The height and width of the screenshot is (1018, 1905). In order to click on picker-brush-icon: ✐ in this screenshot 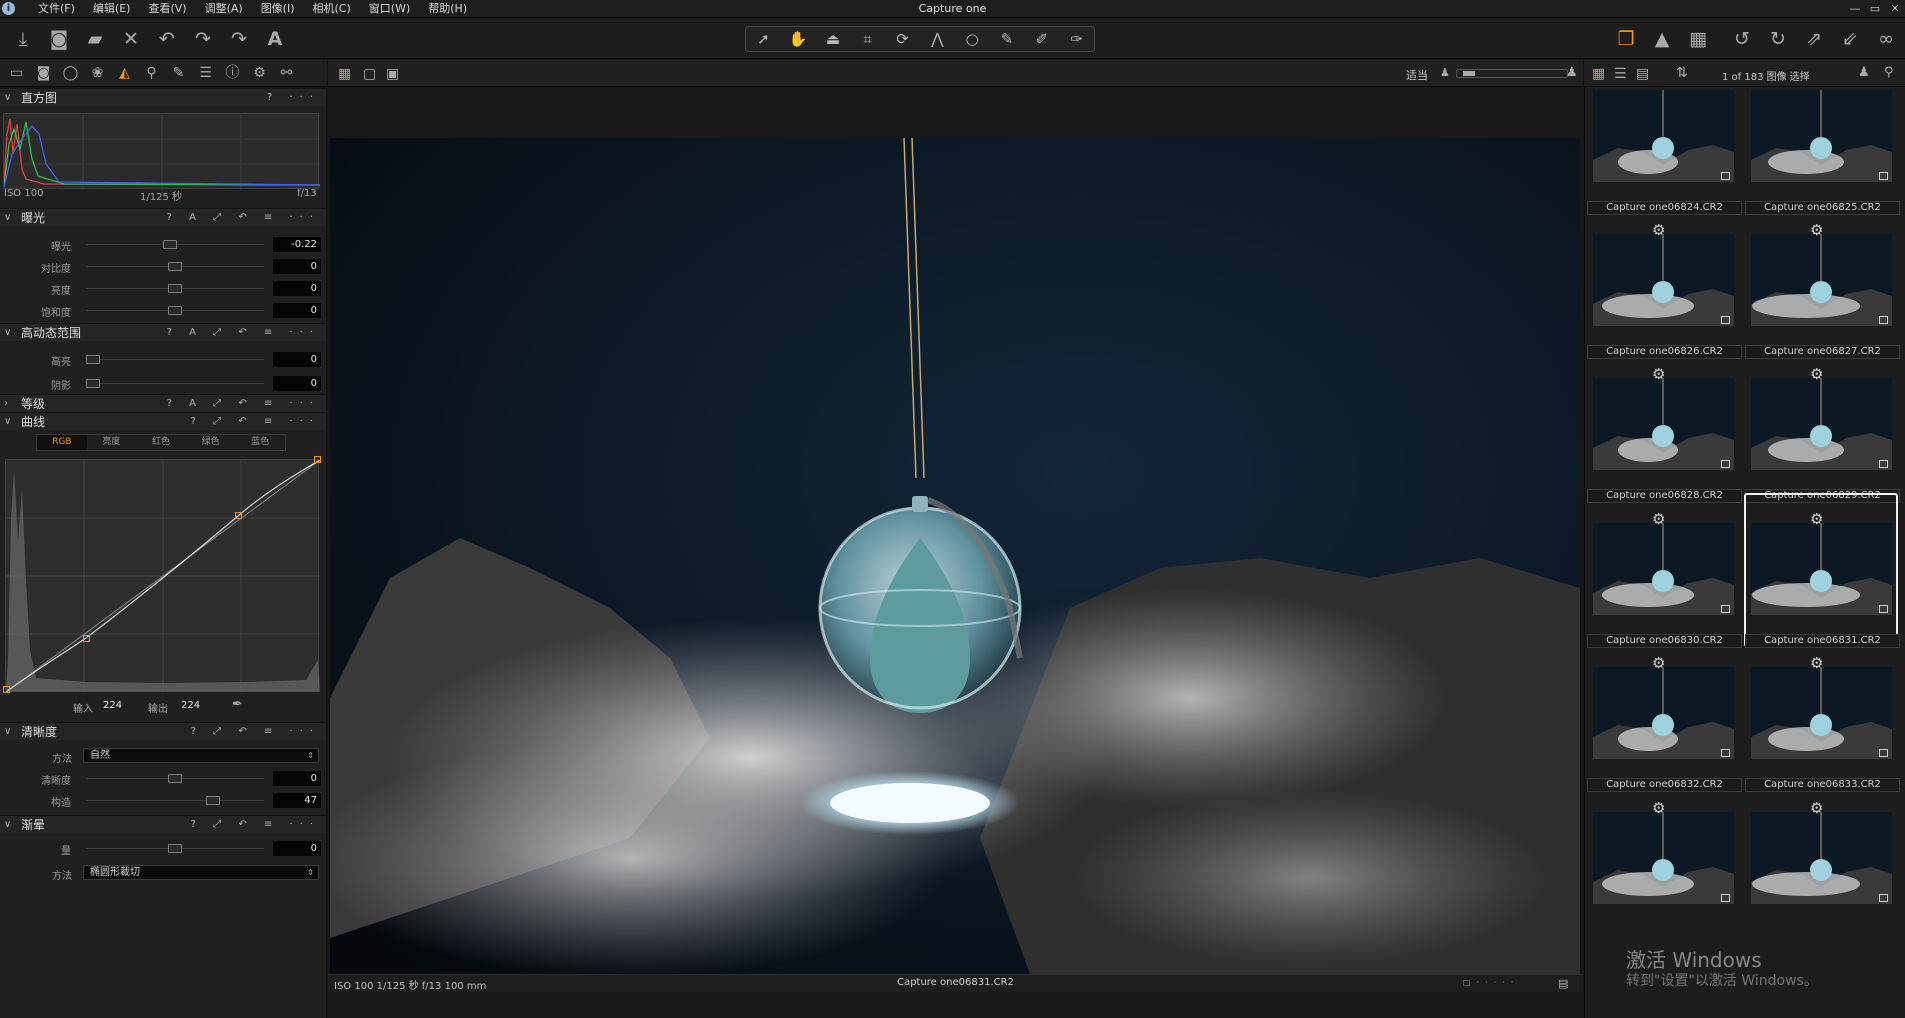, I will do `click(1042, 39)`.